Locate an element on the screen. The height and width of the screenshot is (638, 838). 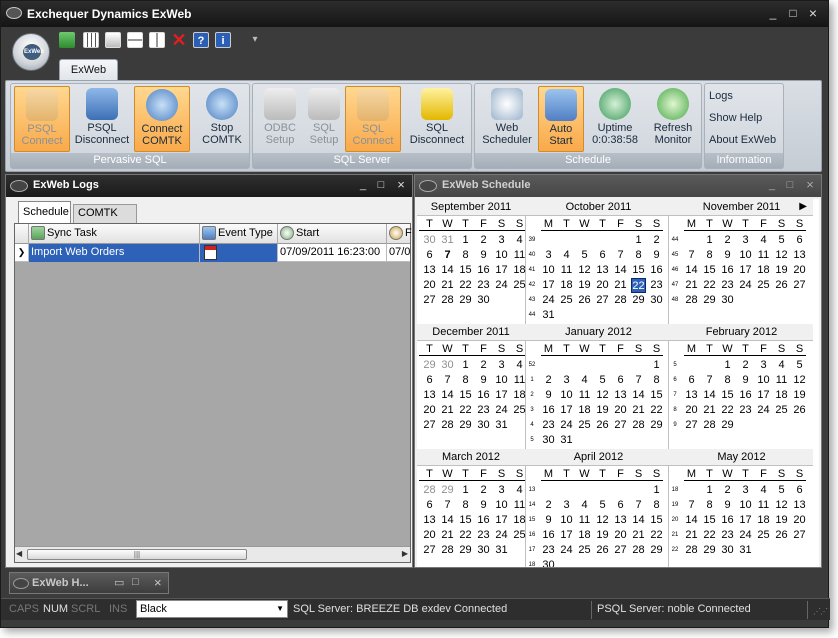
cell-start: 07/09/2011 16:23:00 is located at coordinates (332, 253).